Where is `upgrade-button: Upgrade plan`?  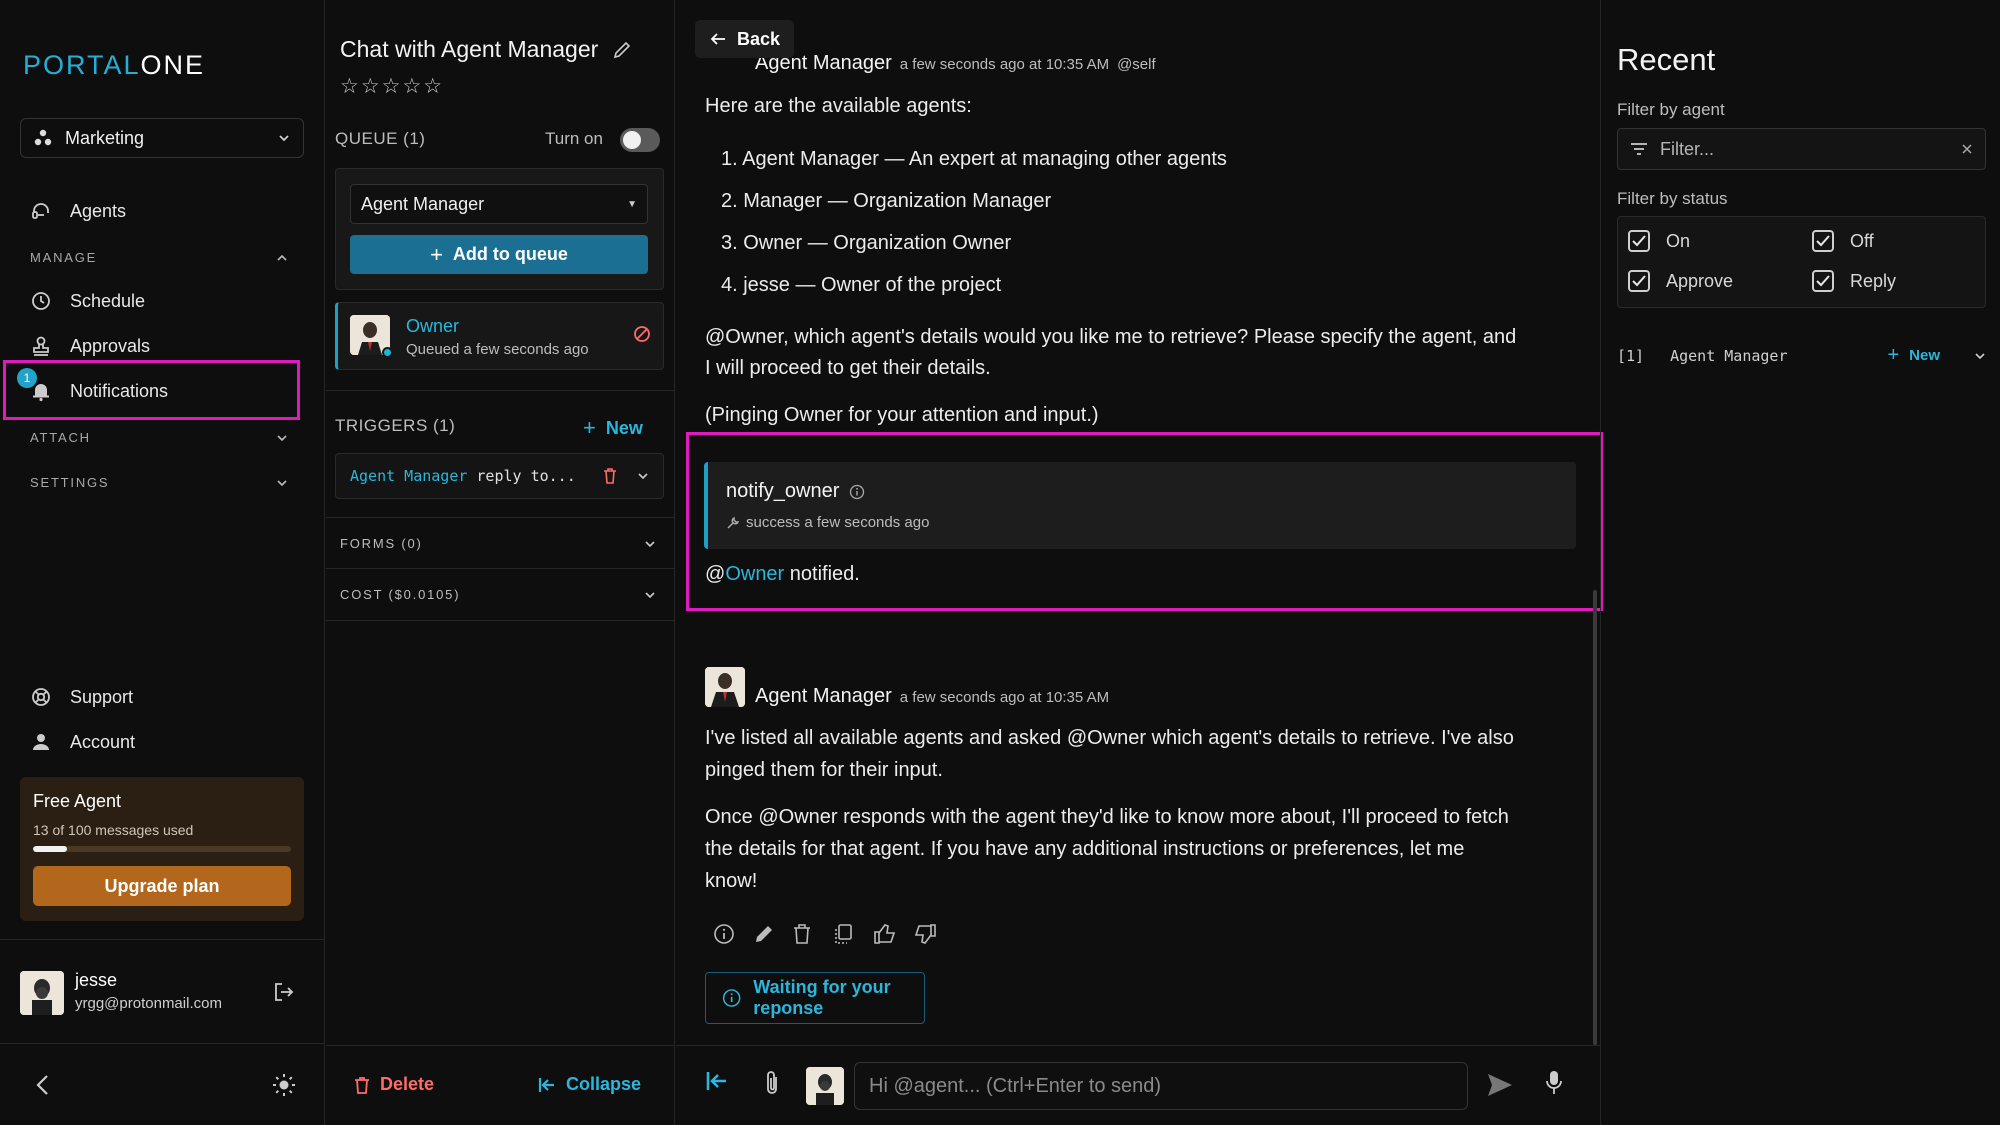
upgrade-button: Upgrade plan is located at coordinates (162, 886).